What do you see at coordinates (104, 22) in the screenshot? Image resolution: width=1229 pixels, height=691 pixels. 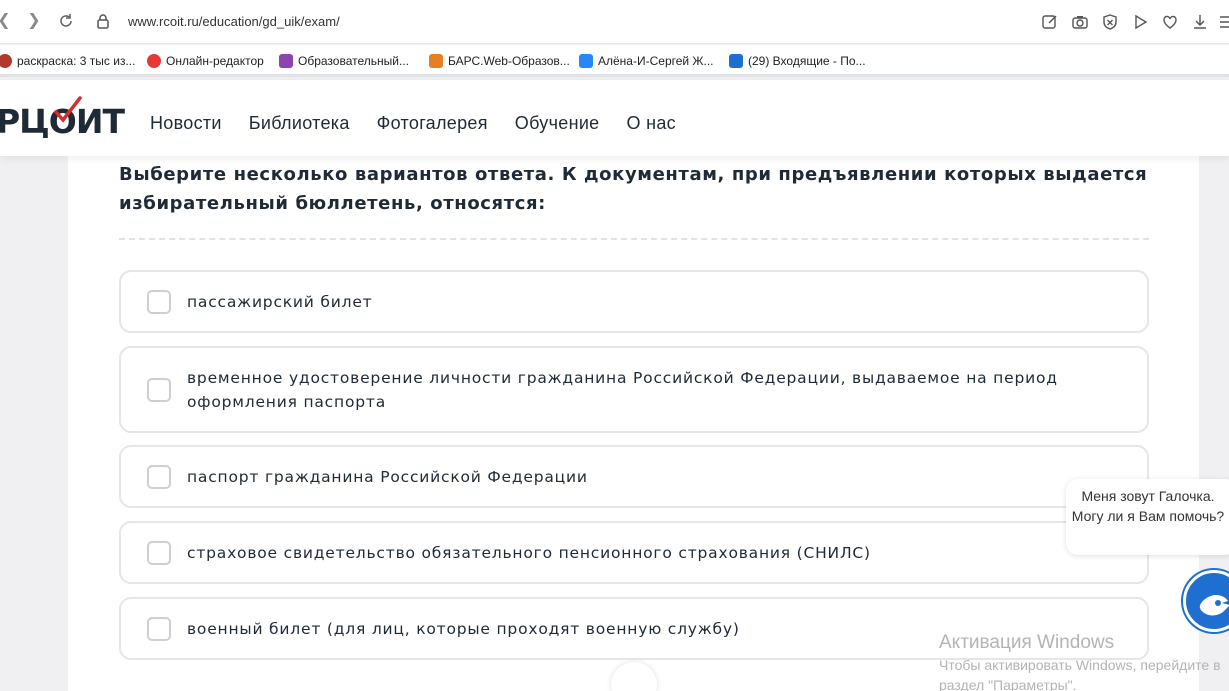 I see `lock-icon` at bounding box center [104, 22].